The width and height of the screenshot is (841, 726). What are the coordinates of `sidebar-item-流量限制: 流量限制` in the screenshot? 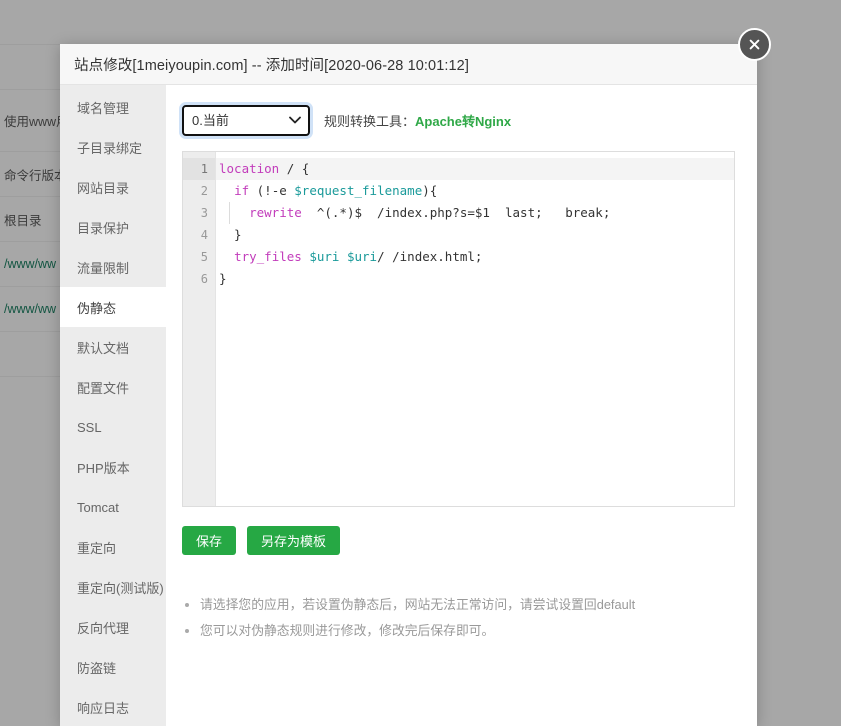 It's located at (113, 267).